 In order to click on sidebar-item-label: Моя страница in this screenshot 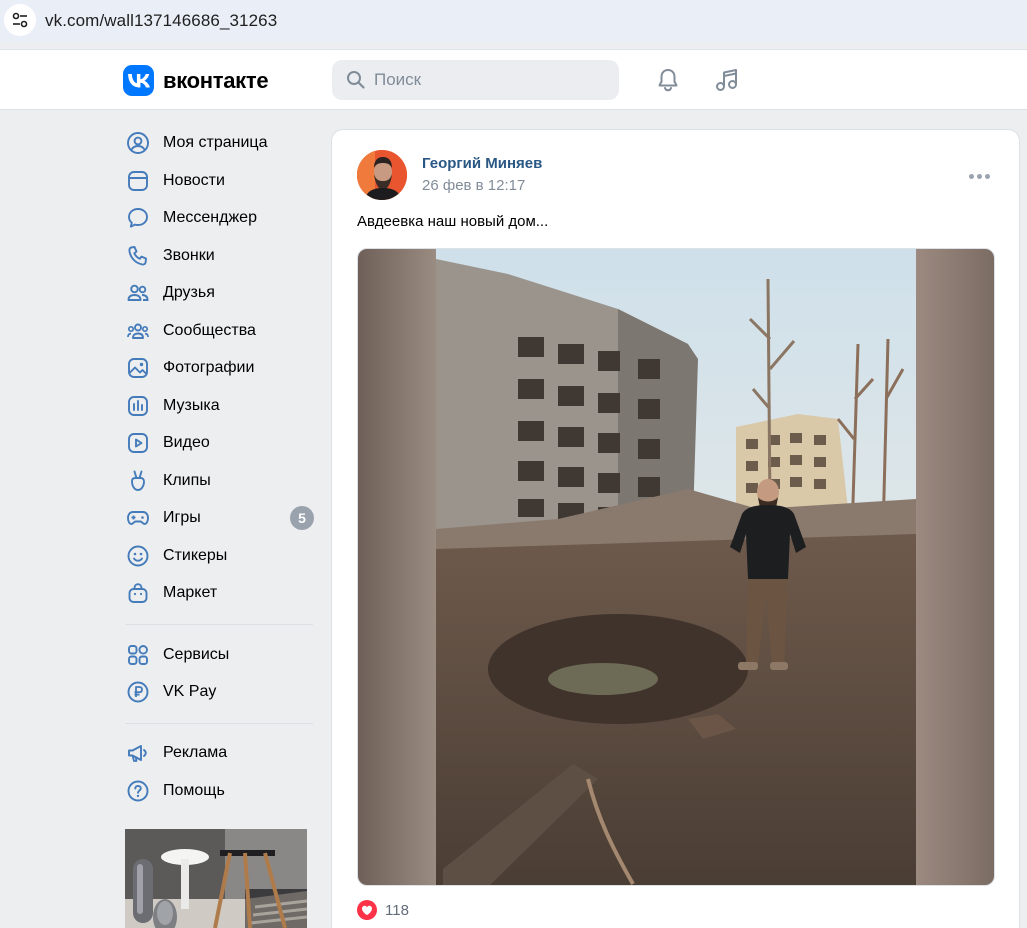, I will do `click(215, 142)`.